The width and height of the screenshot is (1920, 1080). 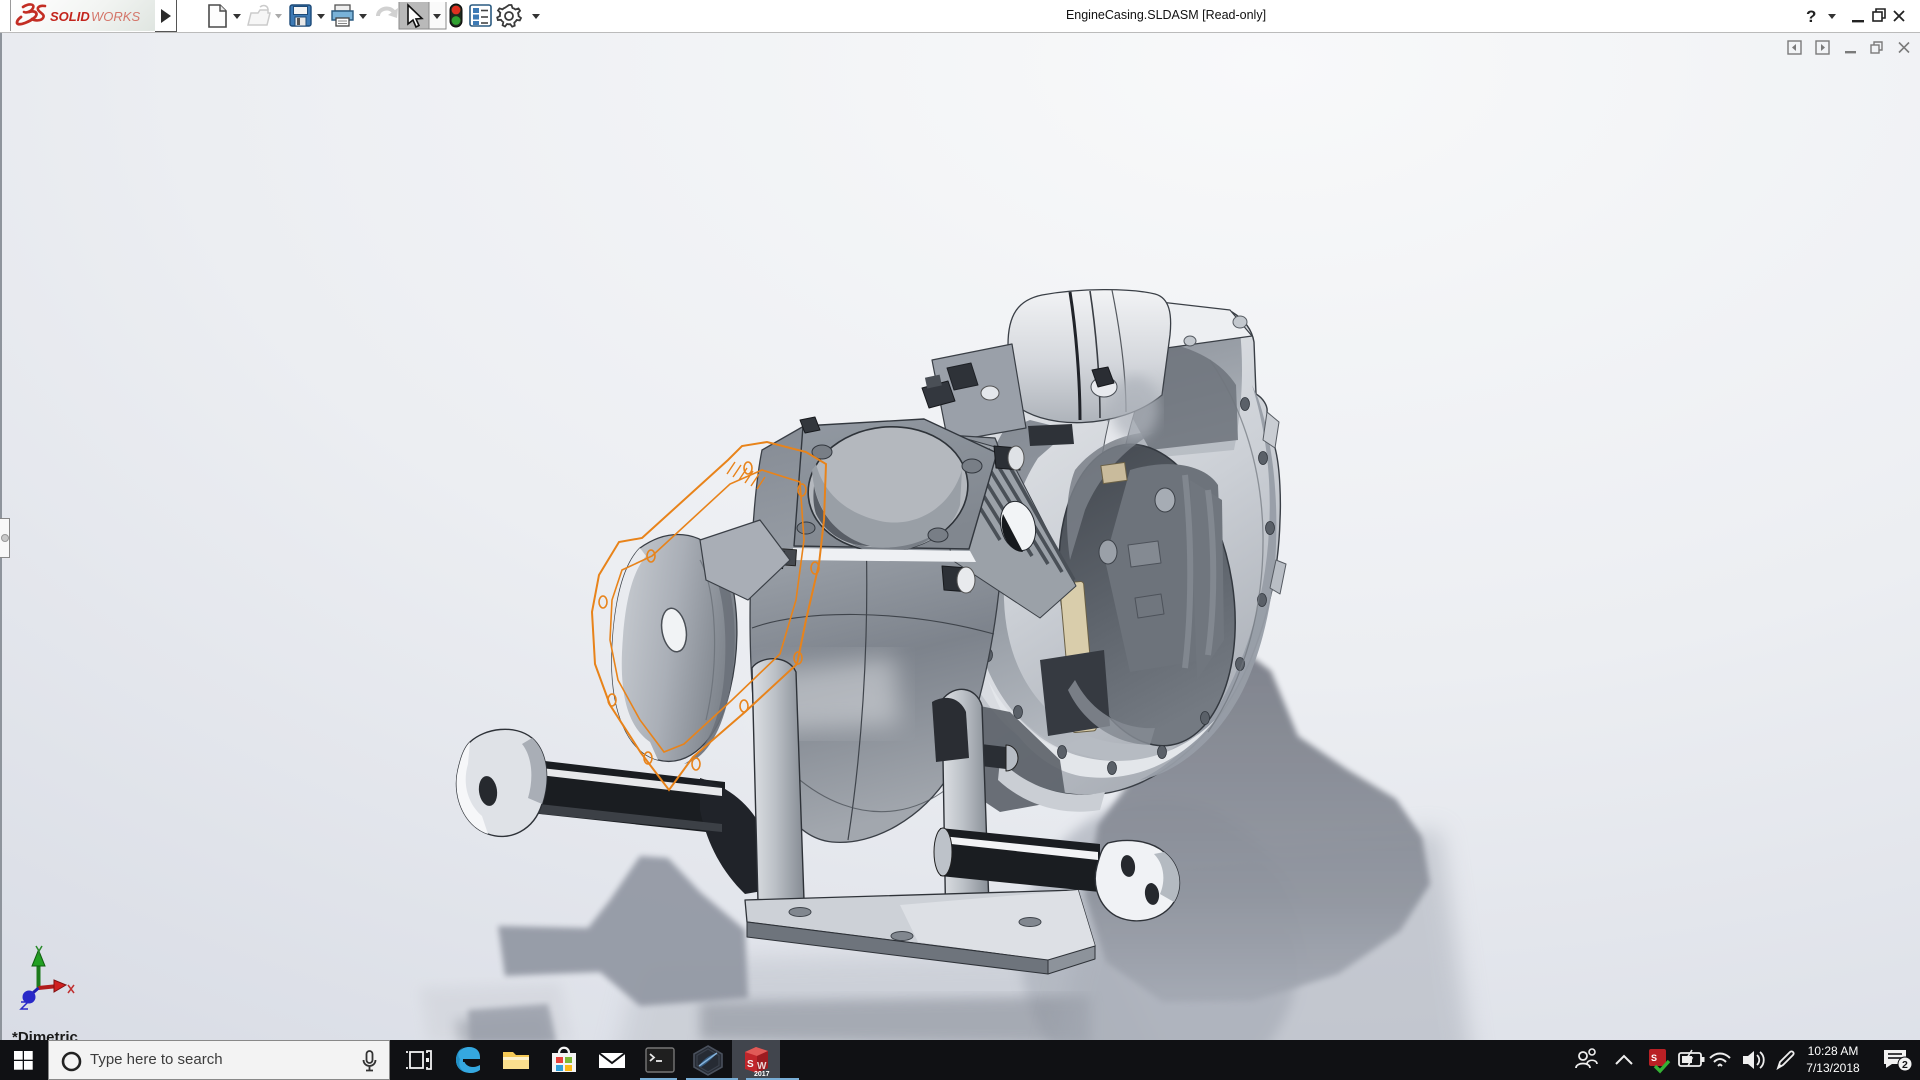 I want to click on svg-text: 2017, so click(x=762, y=1074).